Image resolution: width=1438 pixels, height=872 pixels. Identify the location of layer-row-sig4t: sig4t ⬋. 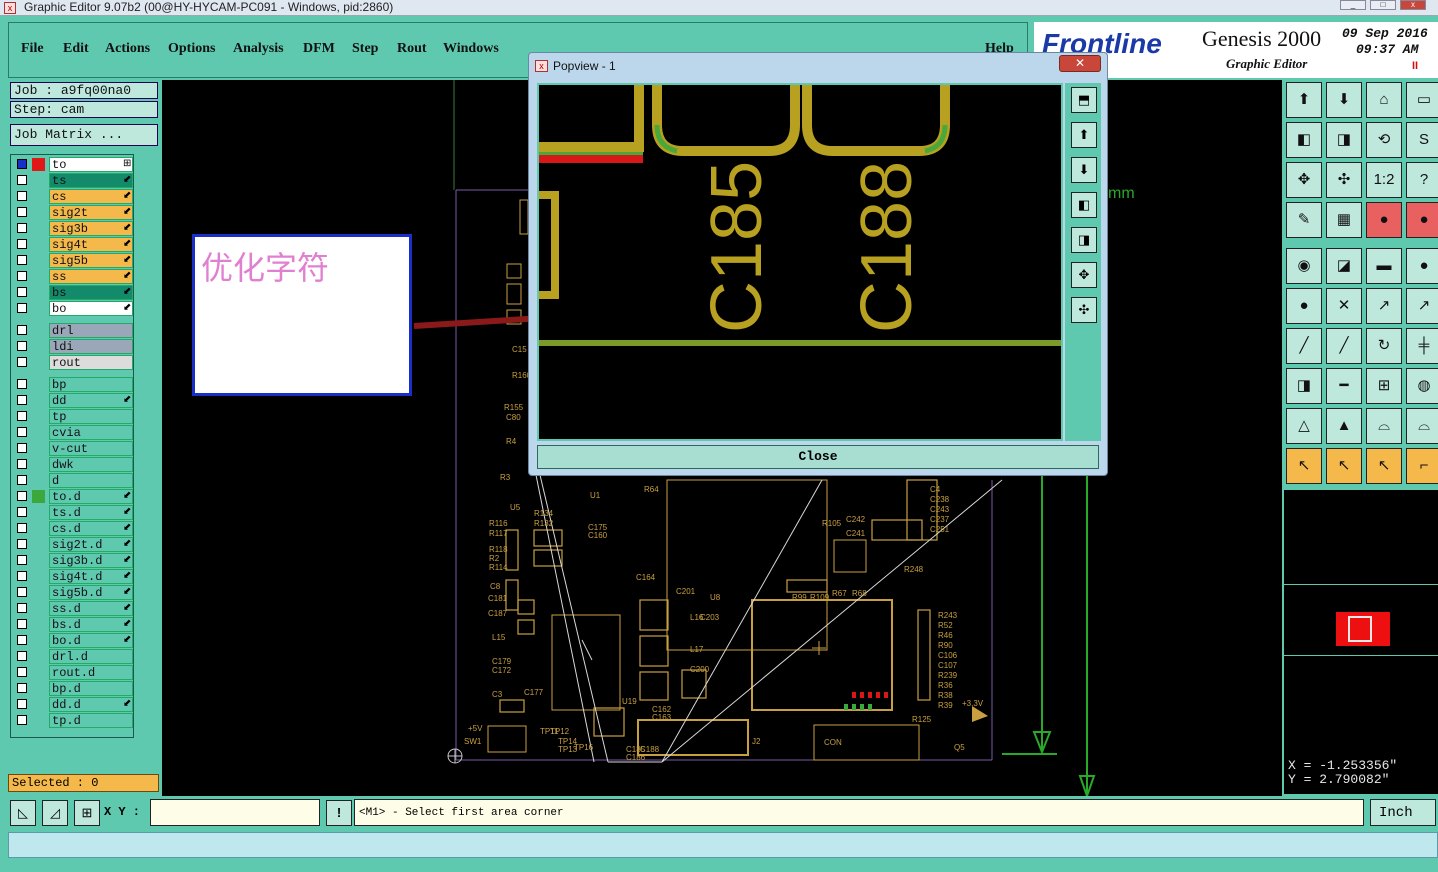
(72, 244).